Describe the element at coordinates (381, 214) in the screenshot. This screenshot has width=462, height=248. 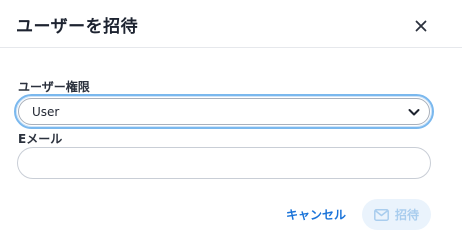
I see `mail-icon` at that location.